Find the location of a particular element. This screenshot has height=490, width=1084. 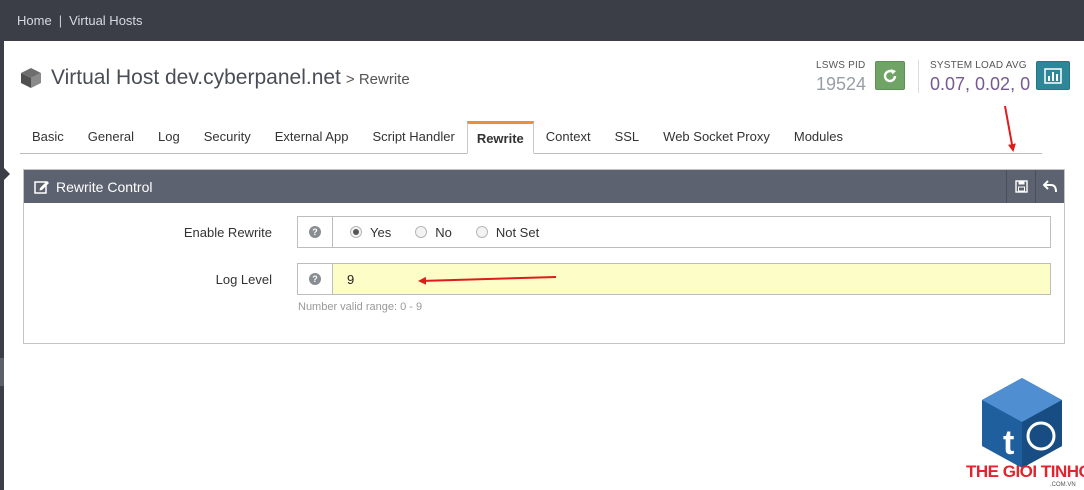

radio-not-set-label: Not Set is located at coordinates (517, 232).